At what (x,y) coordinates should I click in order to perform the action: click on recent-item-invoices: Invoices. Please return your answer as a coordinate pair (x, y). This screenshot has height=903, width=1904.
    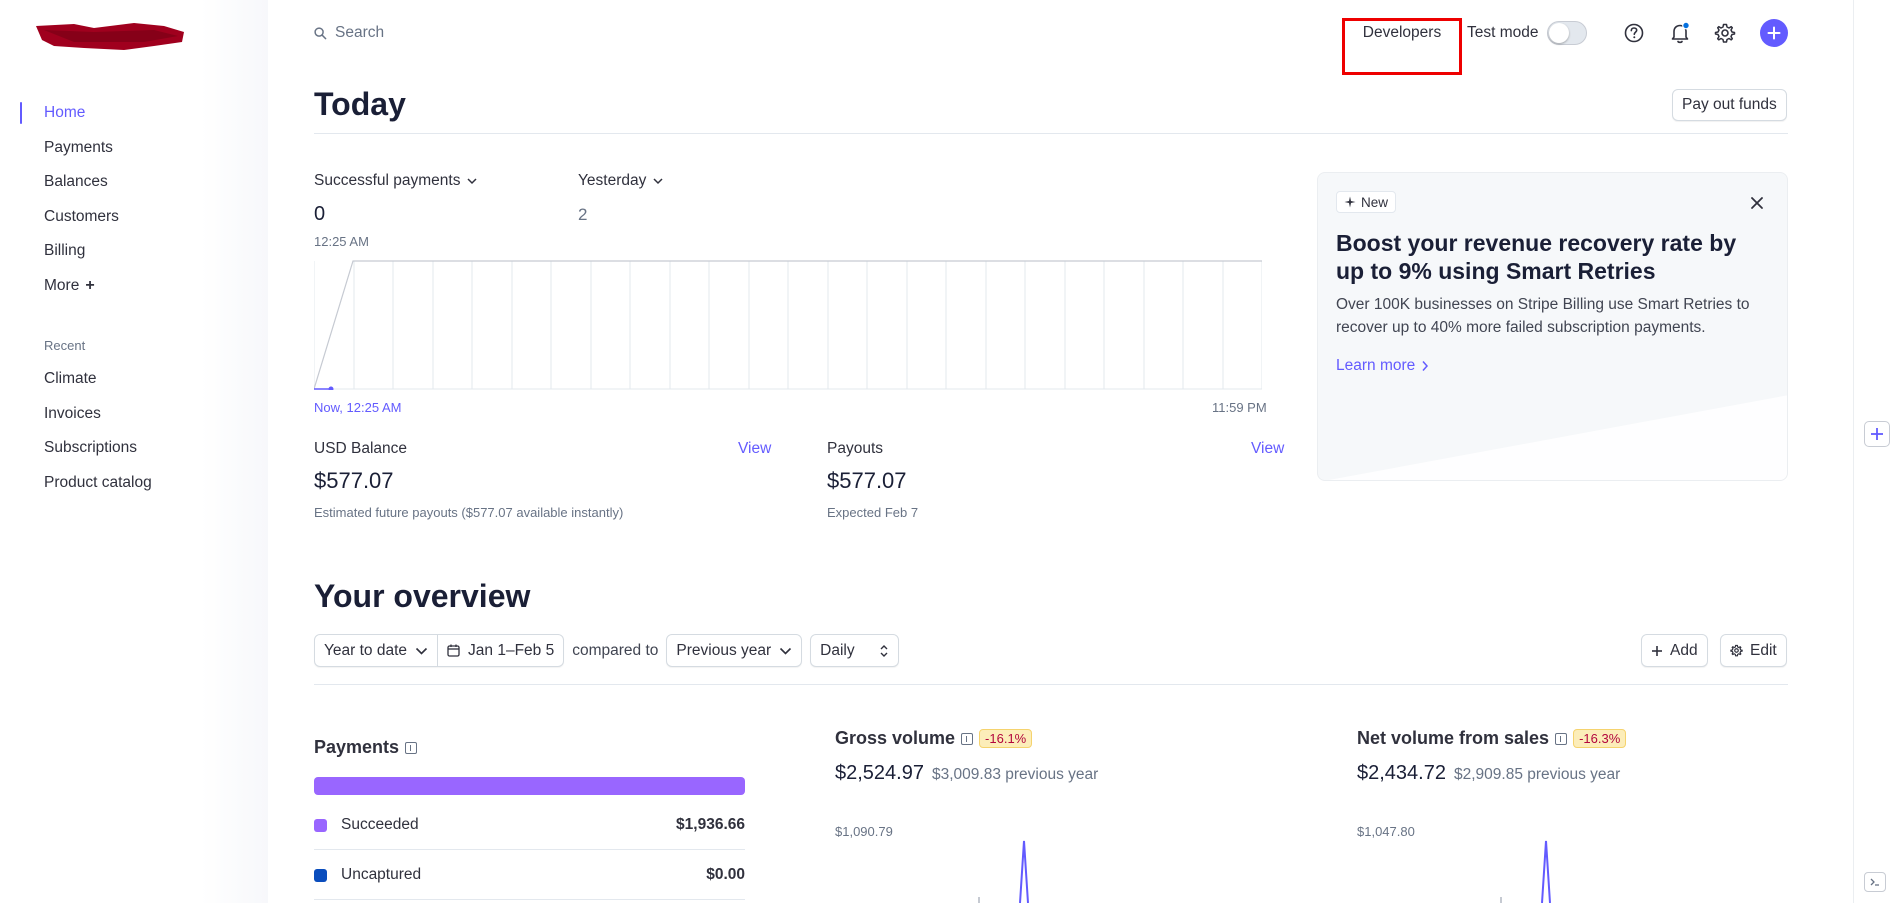
    Looking at the image, I should click on (134, 414).